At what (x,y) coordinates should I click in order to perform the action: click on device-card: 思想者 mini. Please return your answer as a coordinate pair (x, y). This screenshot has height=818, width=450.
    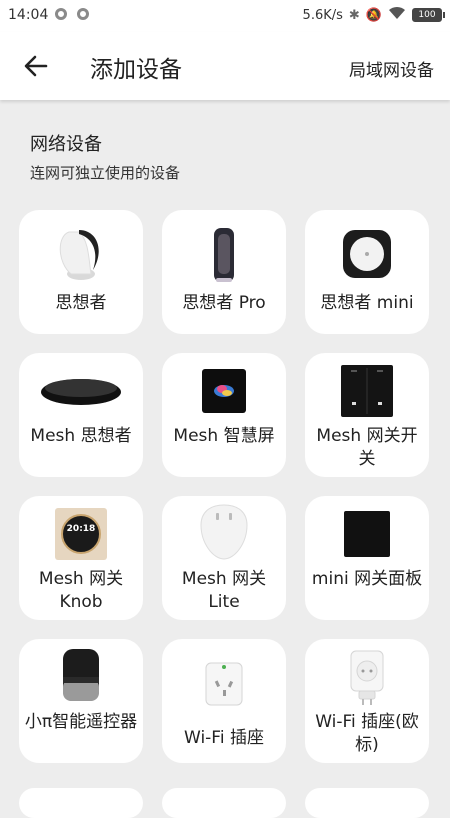
    Looking at the image, I should click on (367, 272).